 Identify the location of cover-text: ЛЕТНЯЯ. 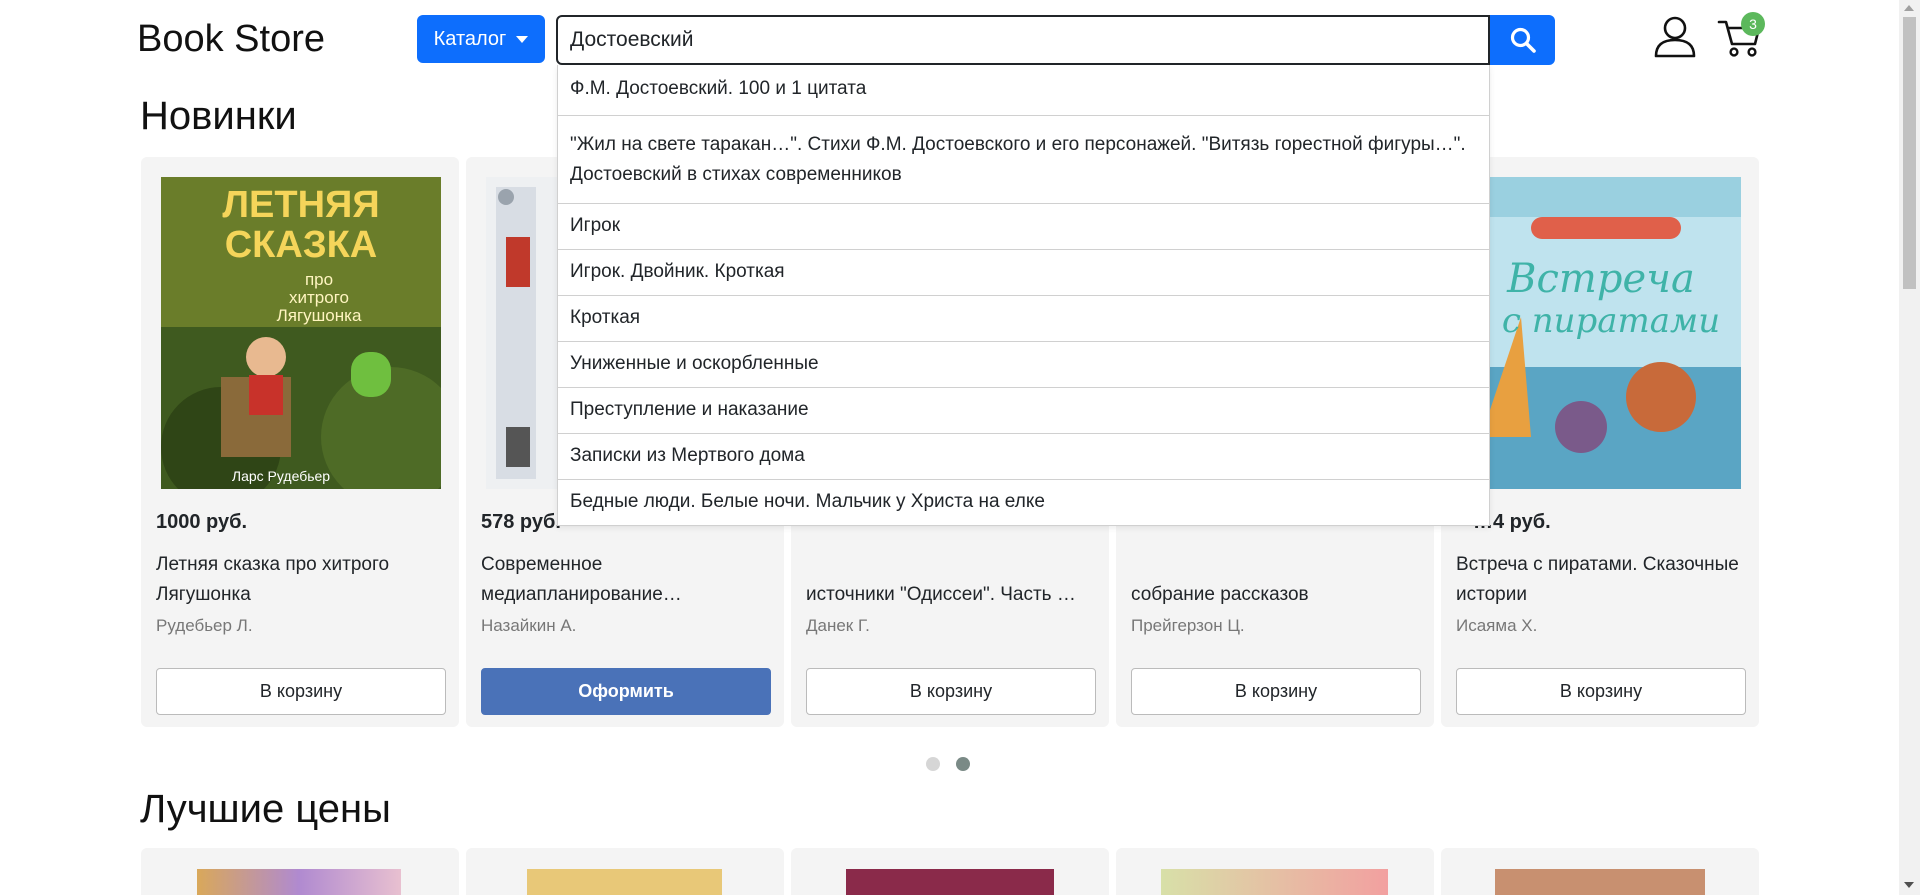
(300, 205).